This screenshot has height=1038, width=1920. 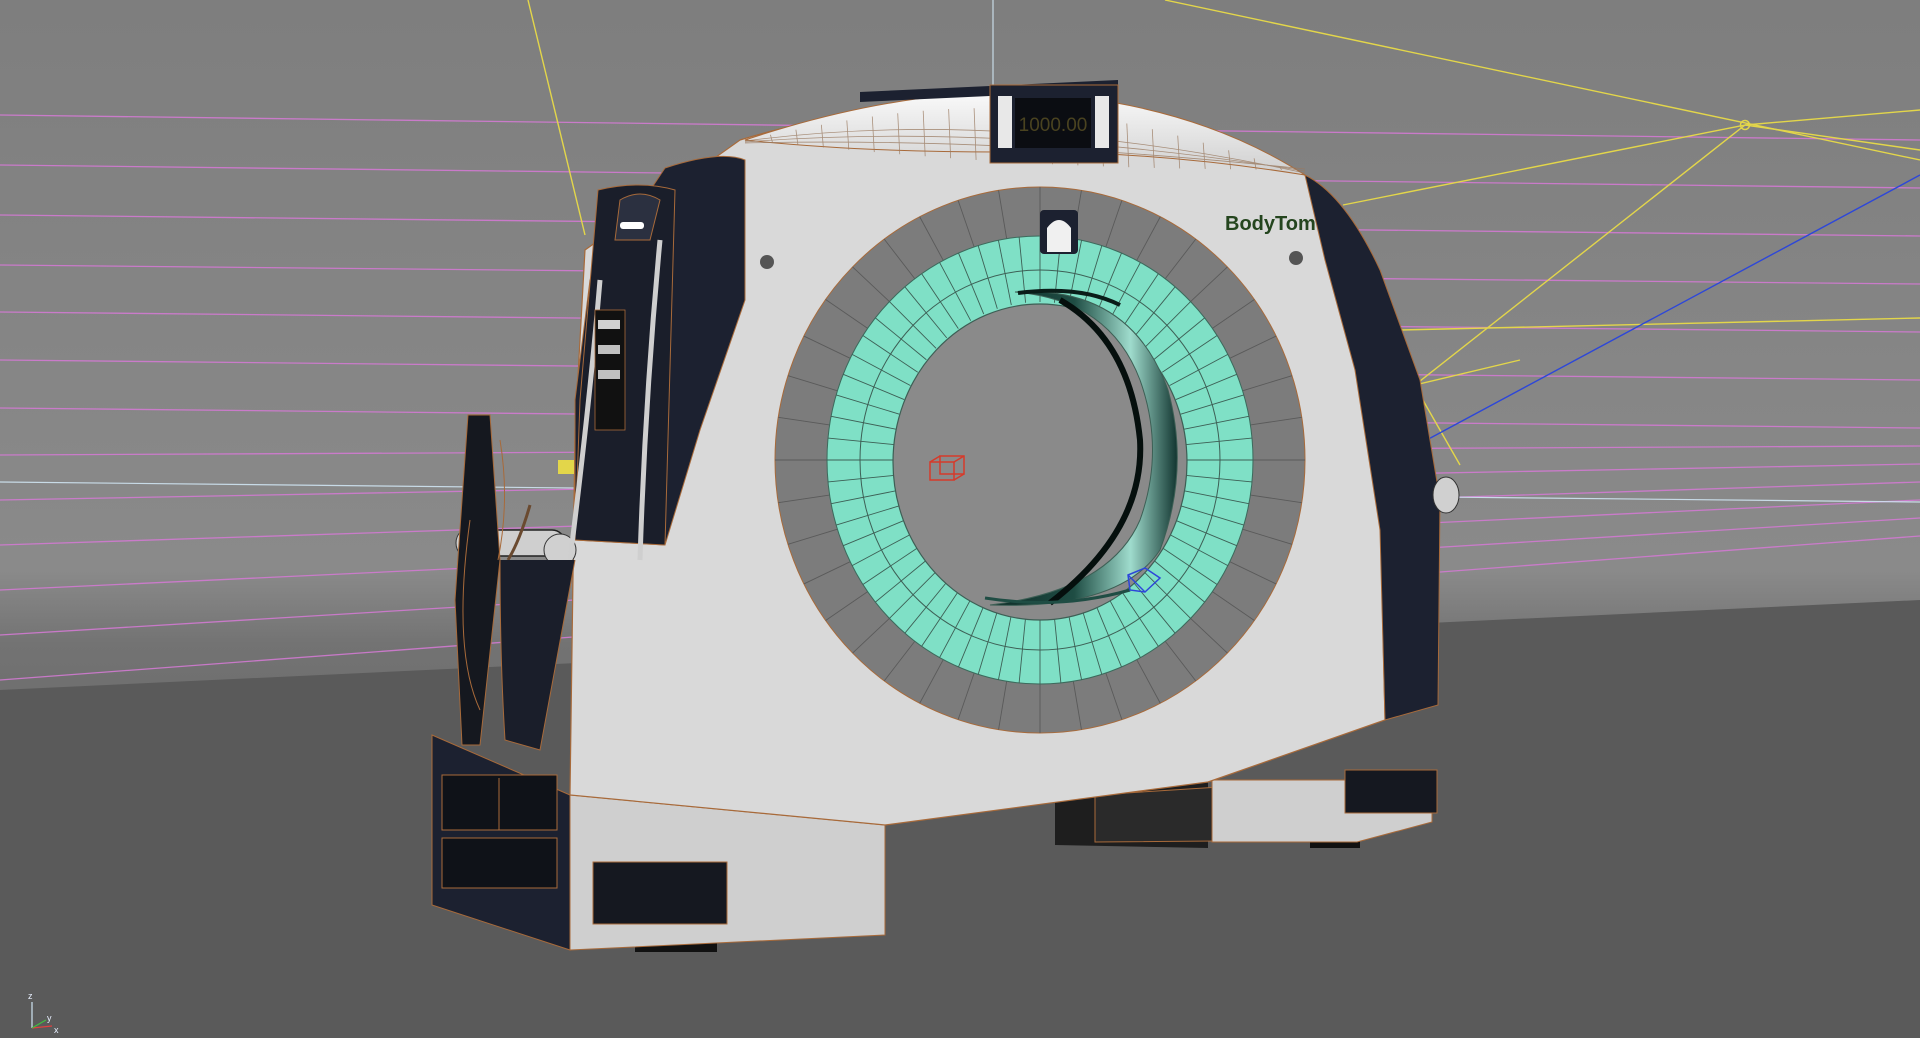 I want to click on warning-label-icon, so click(x=566, y=467).